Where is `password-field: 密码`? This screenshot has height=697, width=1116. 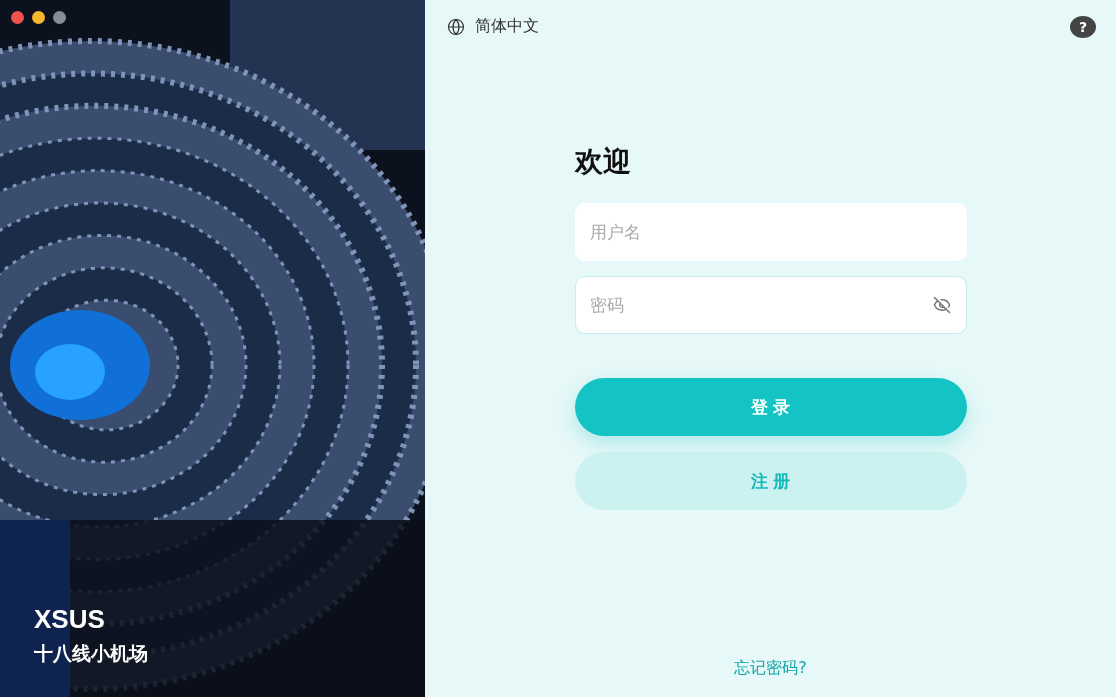 password-field: 密码 is located at coordinates (770, 305).